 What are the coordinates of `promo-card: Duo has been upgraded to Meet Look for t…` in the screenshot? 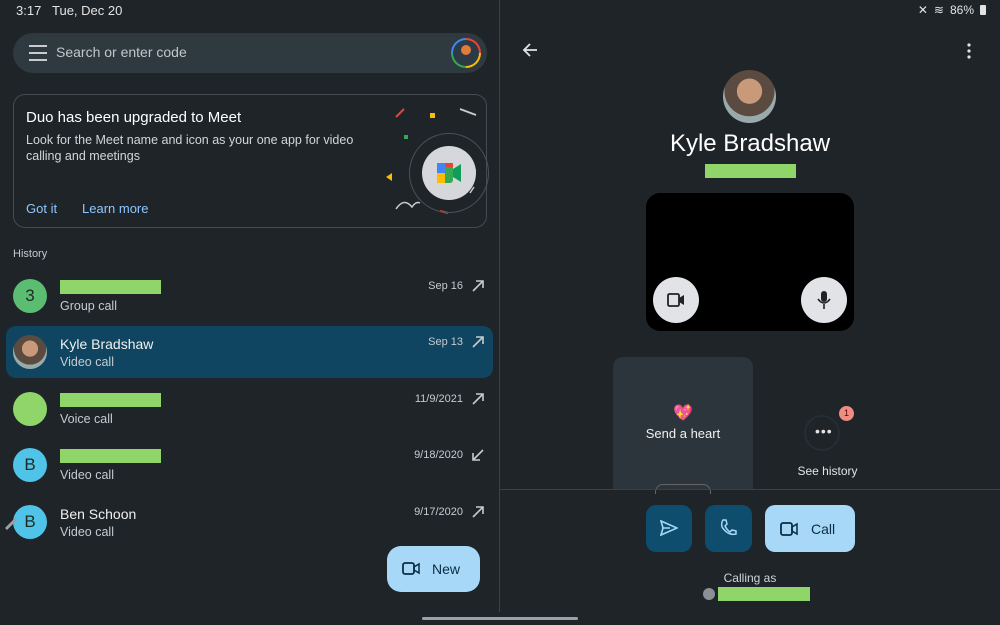 It's located at (251, 161).